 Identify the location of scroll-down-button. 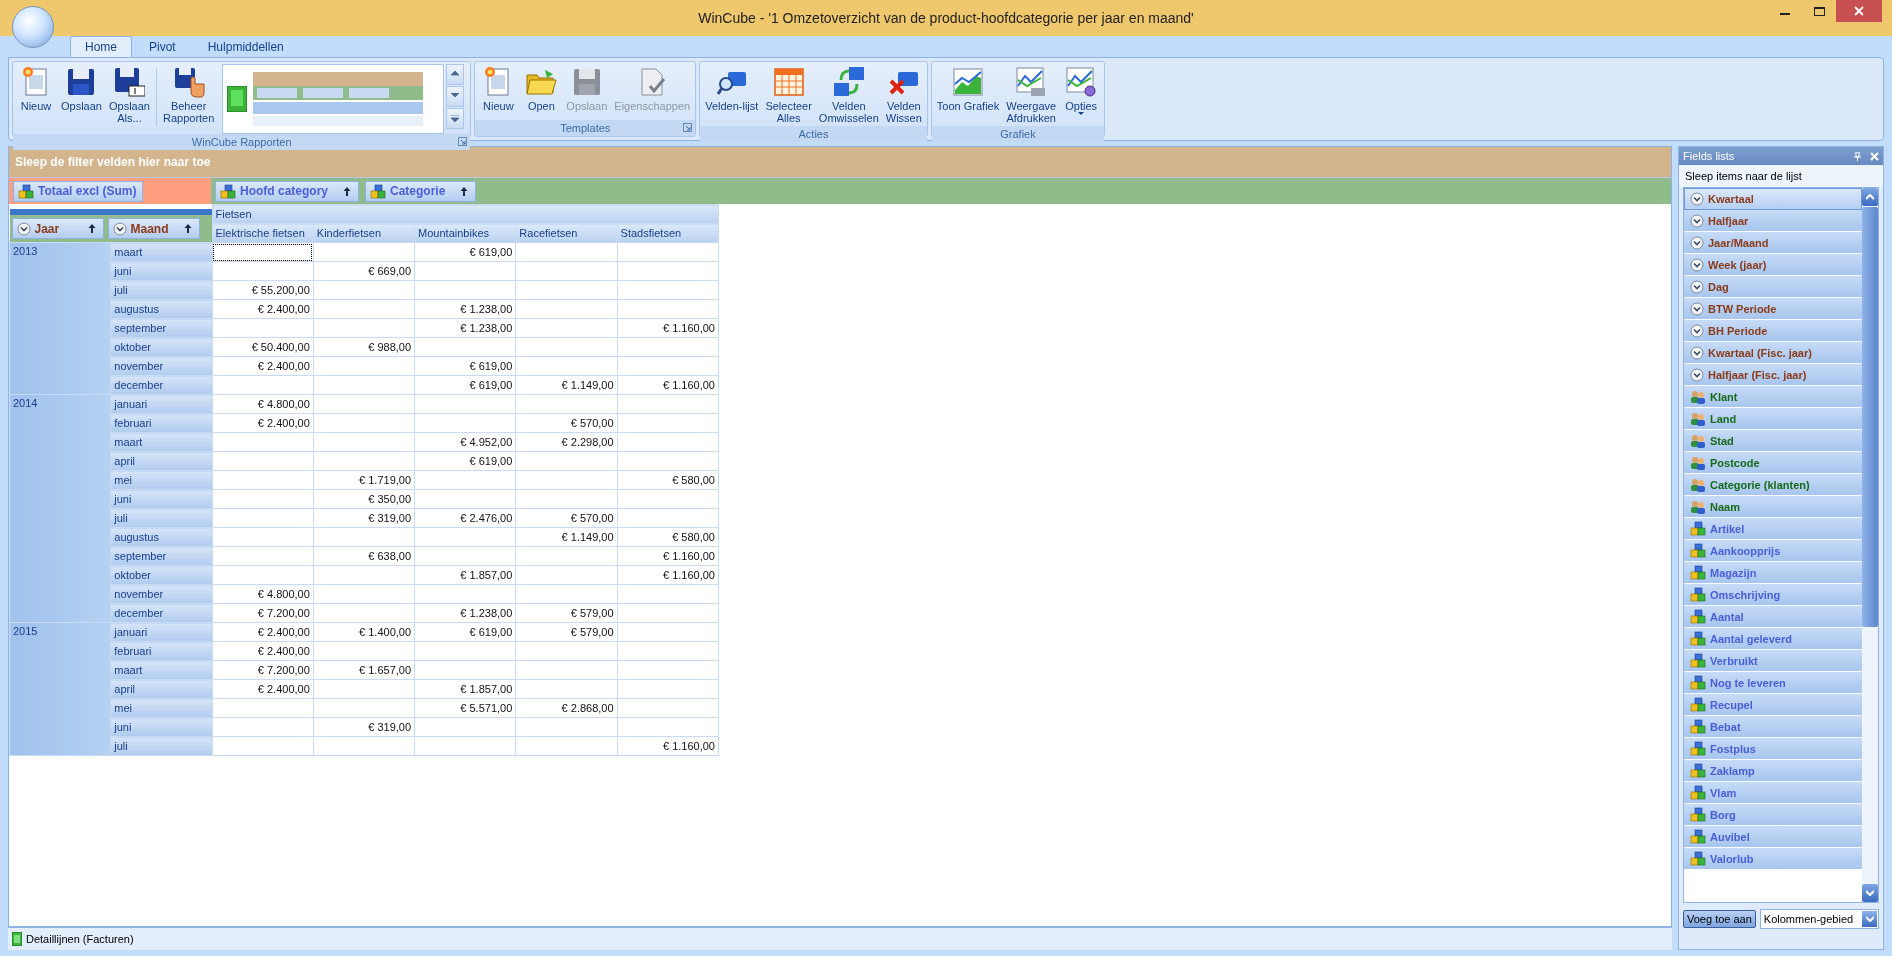
(1870, 893).